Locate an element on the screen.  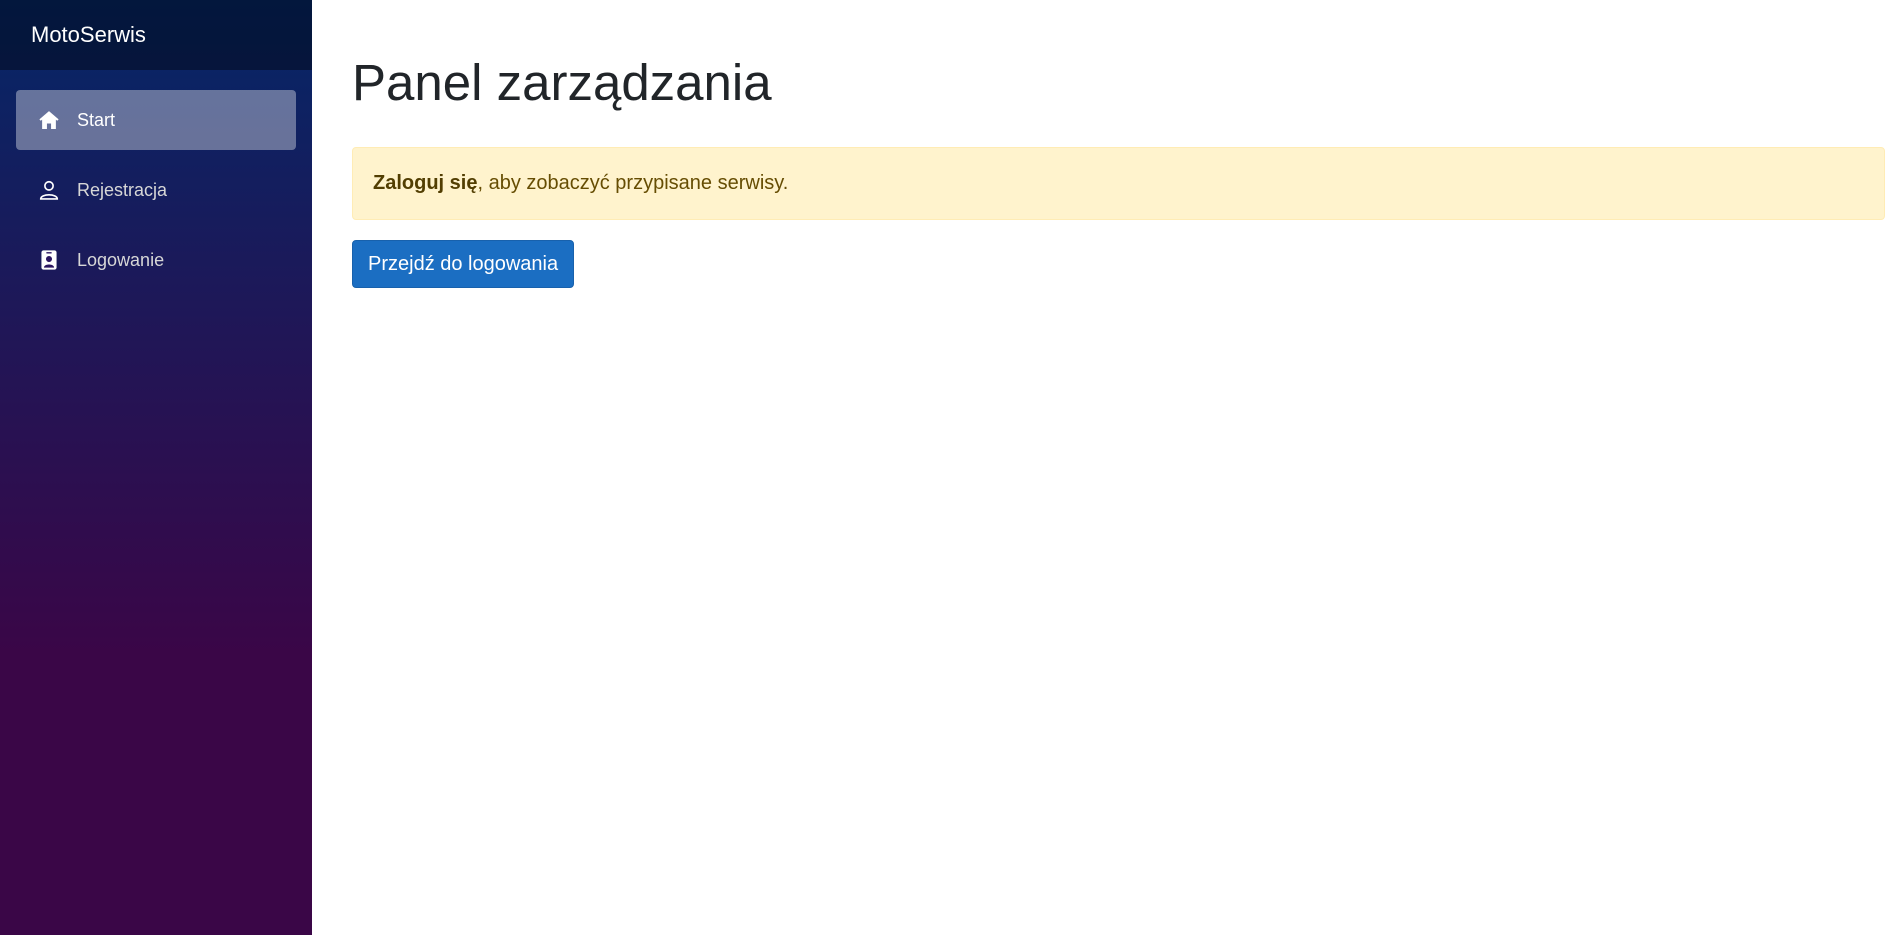
sidebar-item-start: Start is located at coordinates (156, 120).